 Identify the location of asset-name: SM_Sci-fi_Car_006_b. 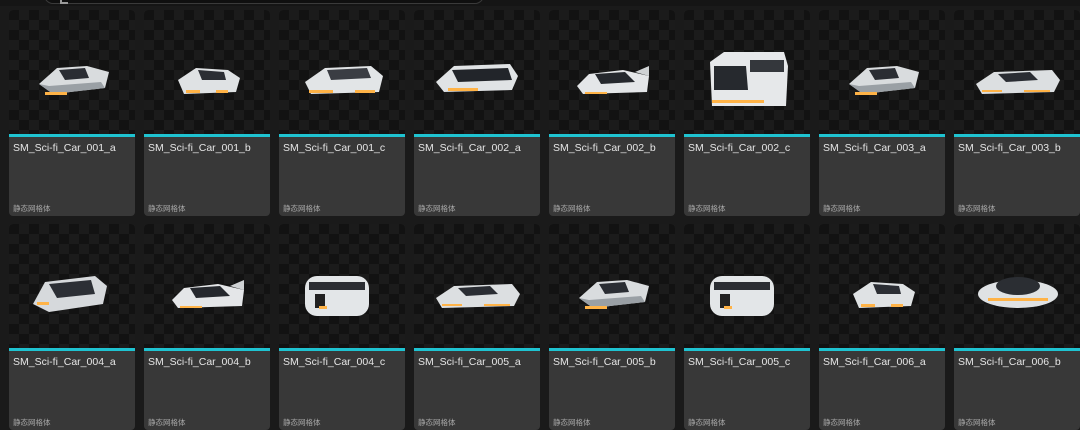
(1009, 362).